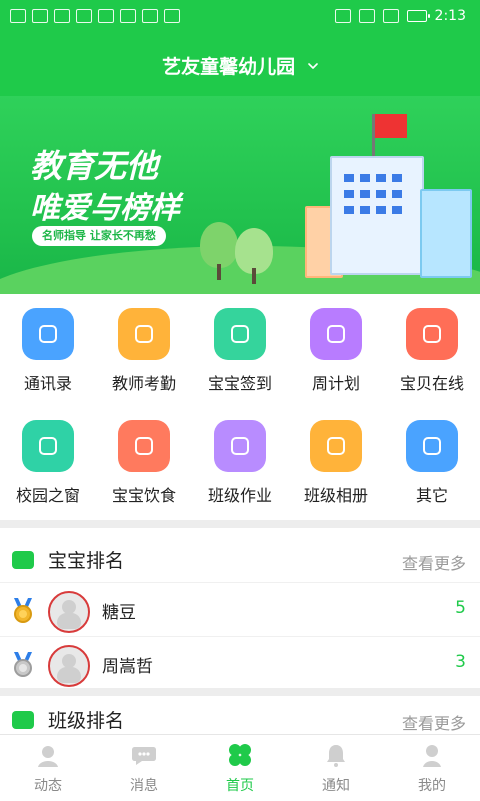  What do you see at coordinates (446, 233) in the screenshot?
I see `tower-illustration` at bounding box center [446, 233].